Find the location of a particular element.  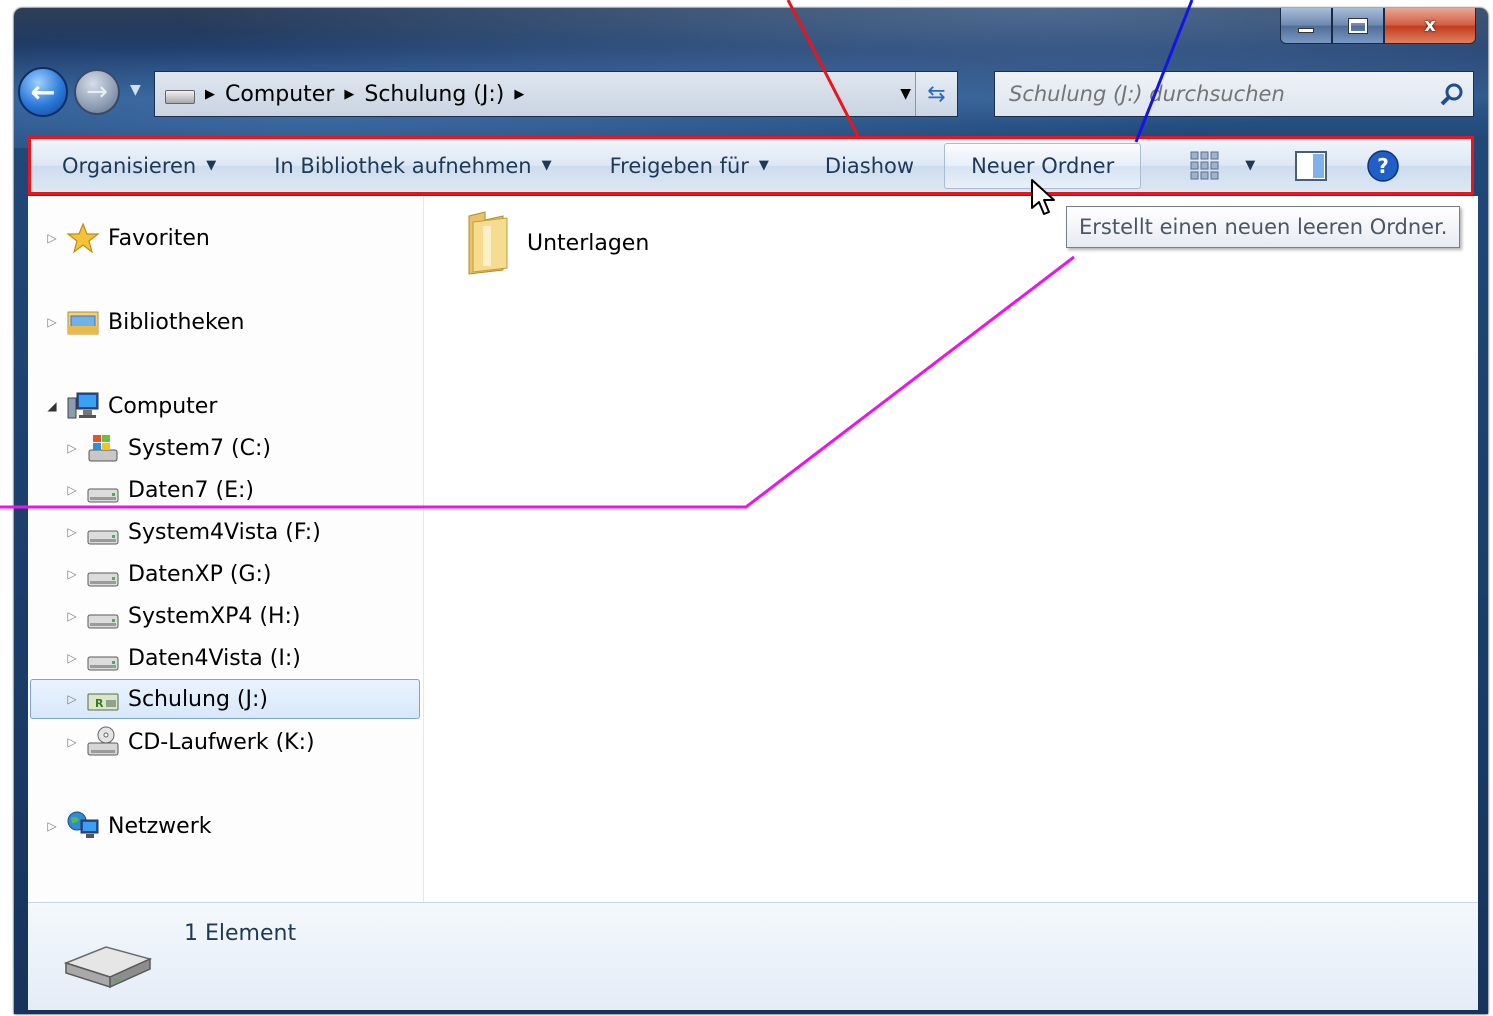

minimize-icon is located at coordinates (1306, 30).